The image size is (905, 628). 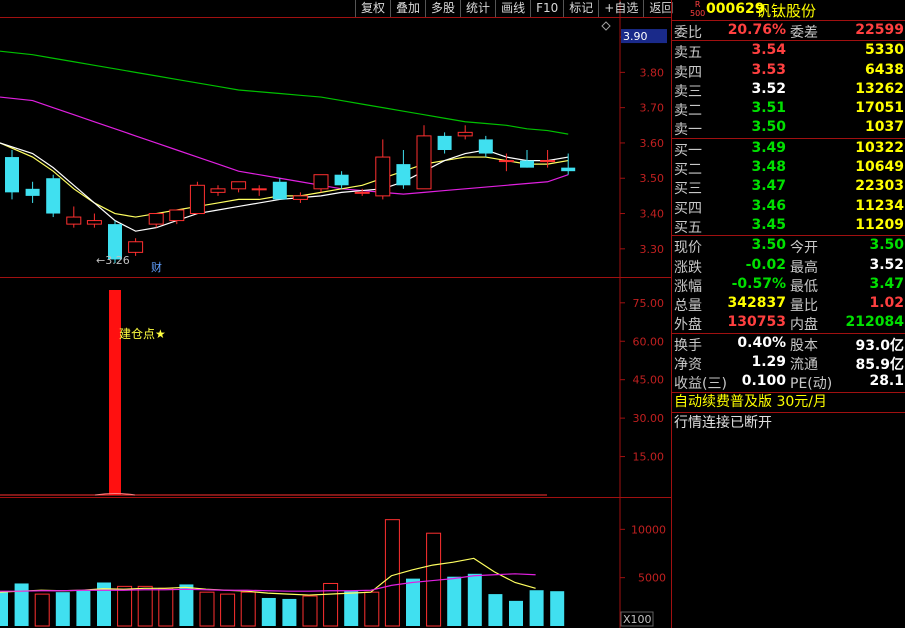 I want to click on unit-label: X100, so click(x=637, y=619).